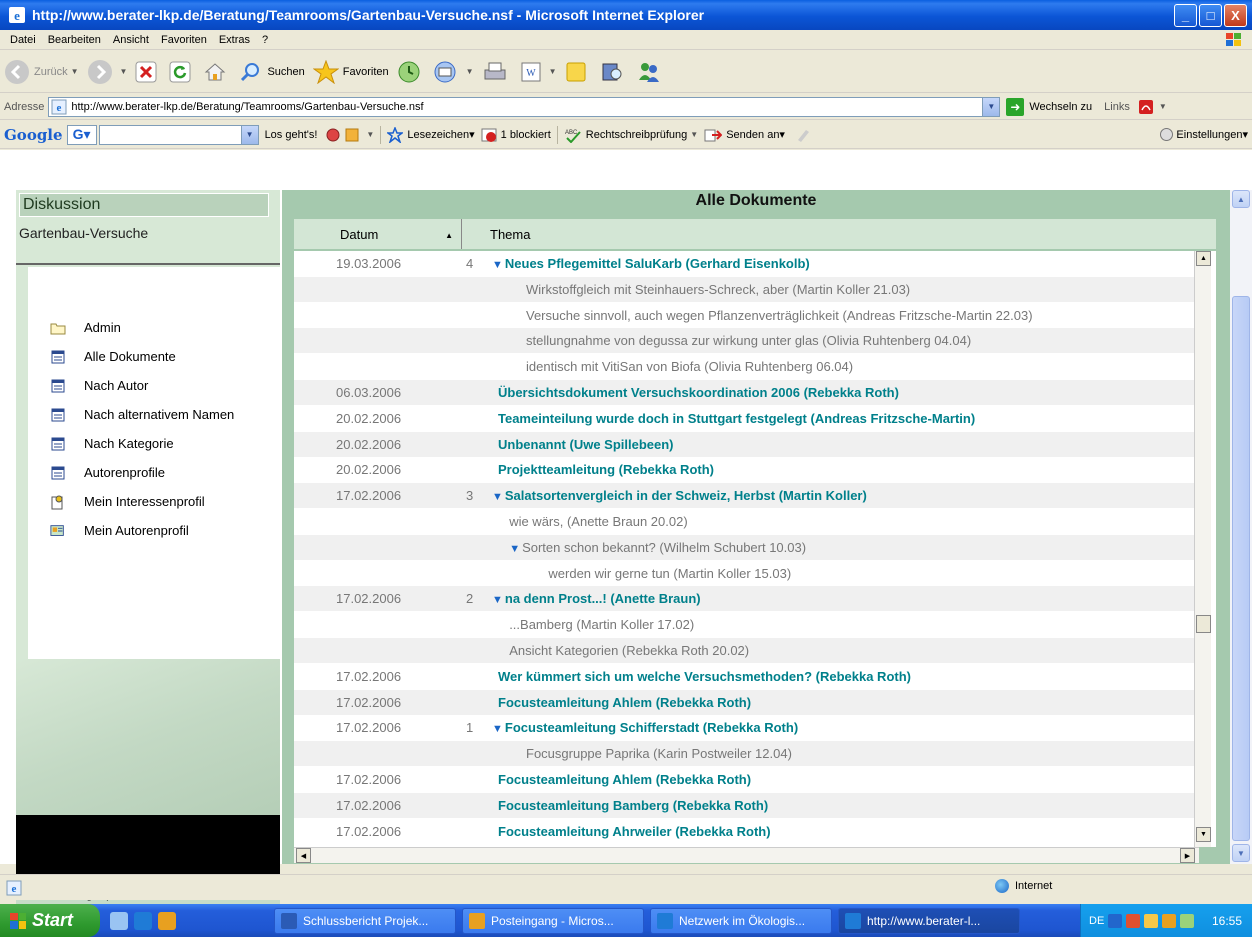  What do you see at coordinates (1185, 15) in the screenshot?
I see `minimize-button: _` at bounding box center [1185, 15].